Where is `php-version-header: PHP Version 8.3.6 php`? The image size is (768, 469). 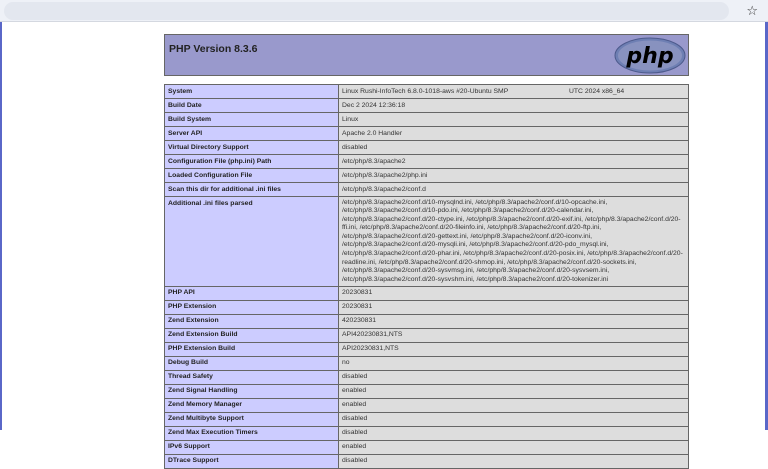
php-version-header: PHP Version 8.3.6 php is located at coordinates (426, 55).